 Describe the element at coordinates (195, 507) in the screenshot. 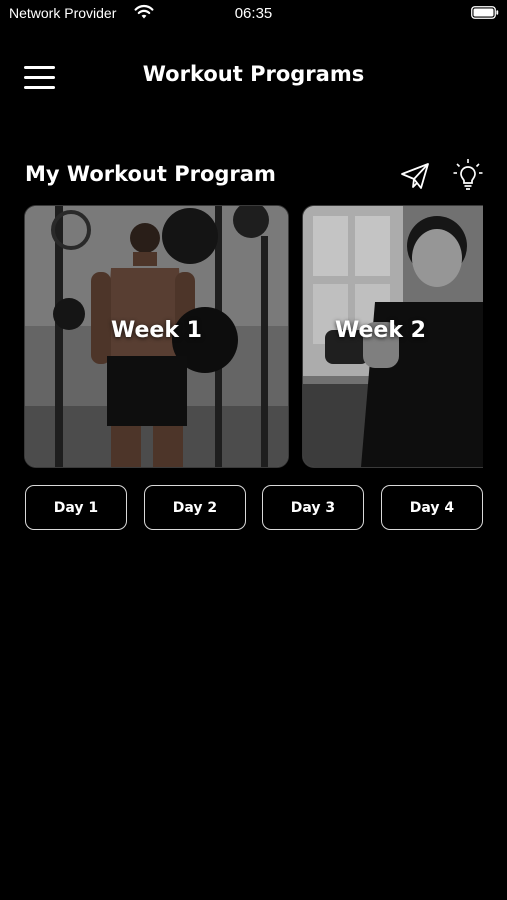

I see `day-button: Day 2` at that location.